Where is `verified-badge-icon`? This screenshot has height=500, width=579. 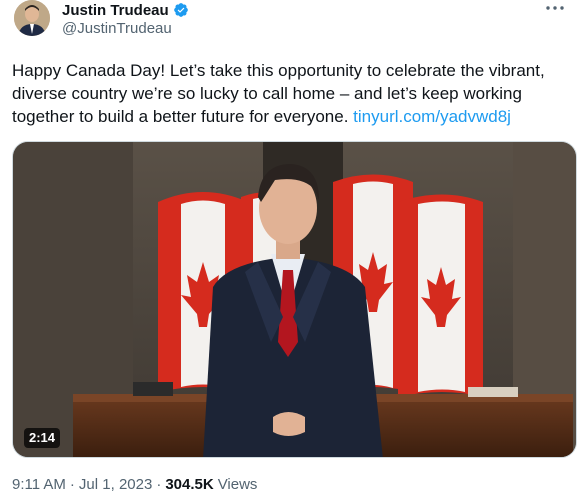 verified-badge-icon is located at coordinates (181, 10).